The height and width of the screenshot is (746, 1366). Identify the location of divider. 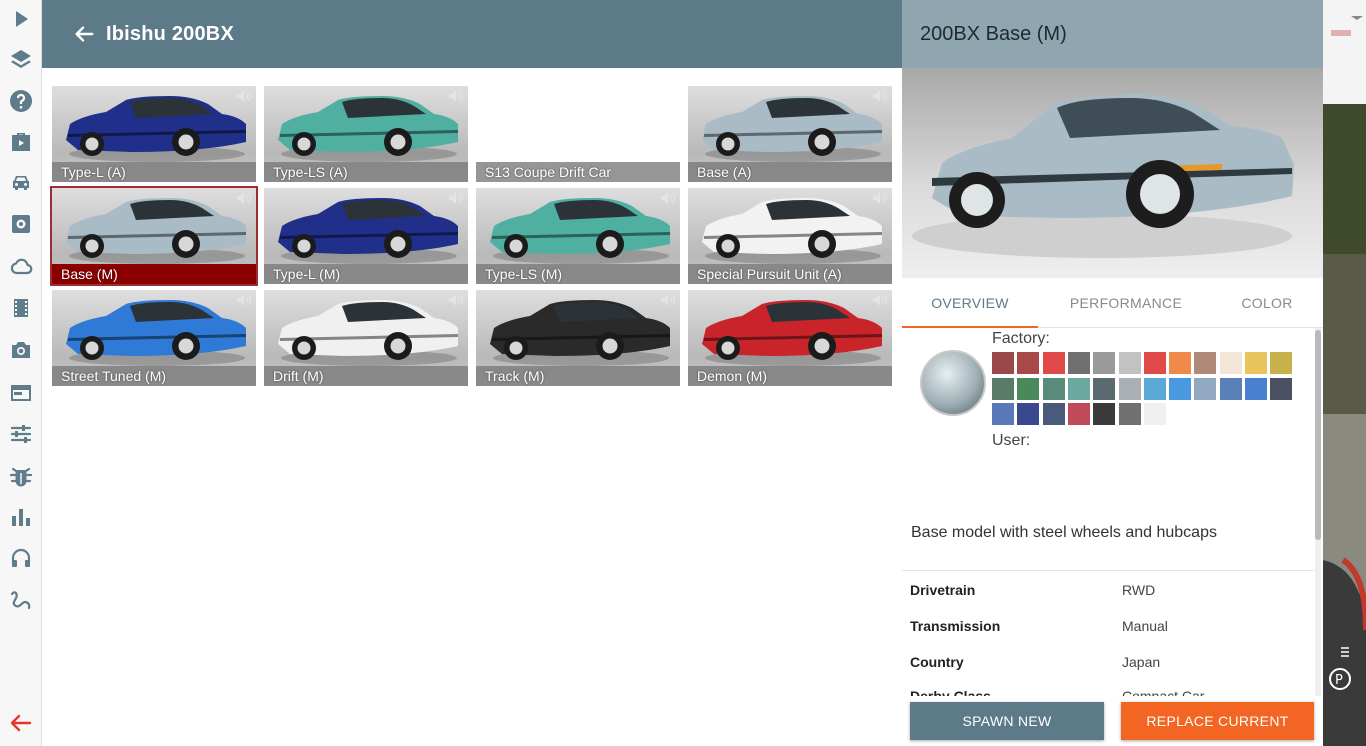
(1108, 570).